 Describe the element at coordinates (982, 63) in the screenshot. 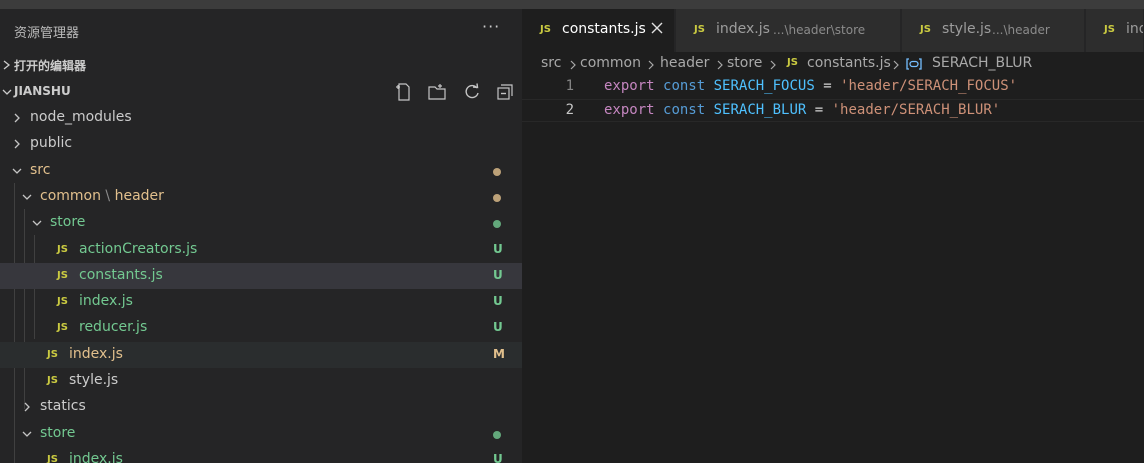

I see `breadcrumb-symbol: SERACH_BLUR` at that location.